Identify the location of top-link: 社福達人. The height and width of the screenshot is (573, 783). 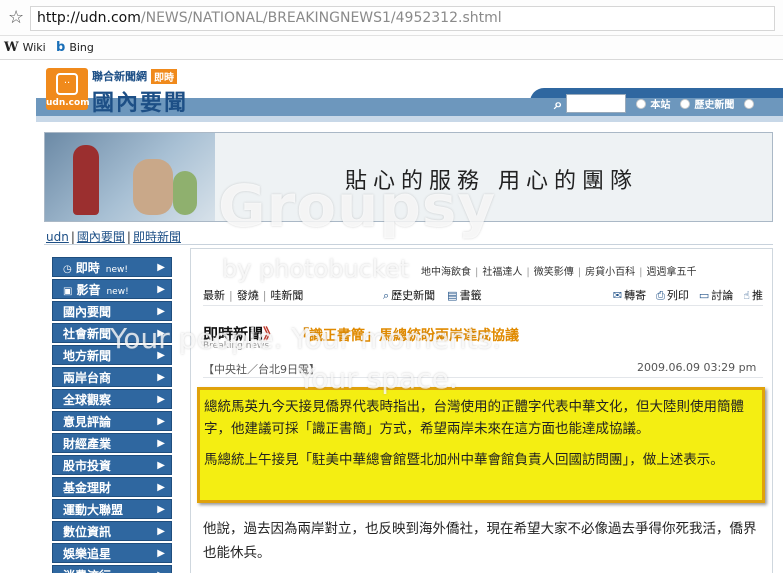
(502, 272).